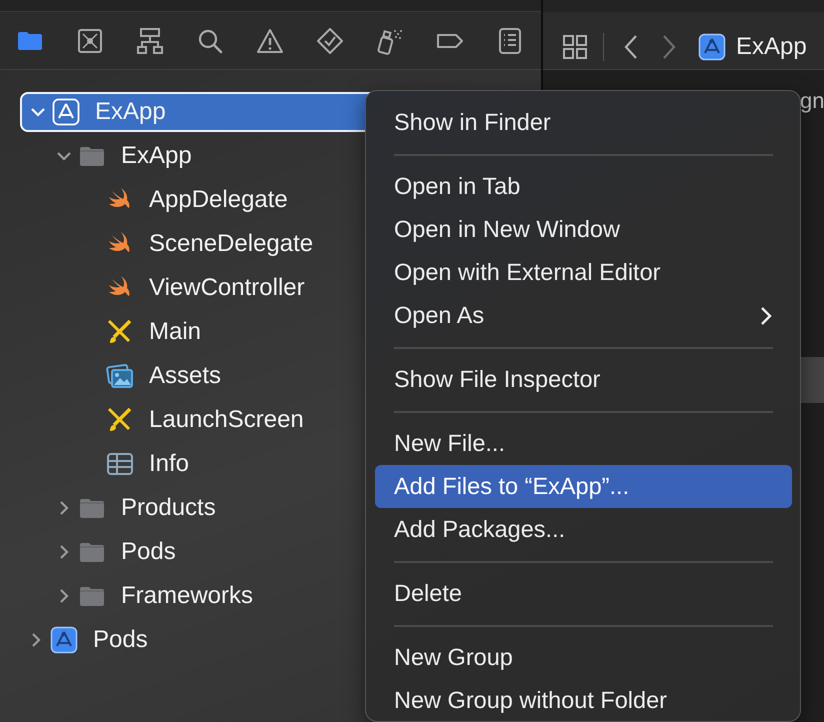  I want to click on highlighted-row-background, so click(812, 380).